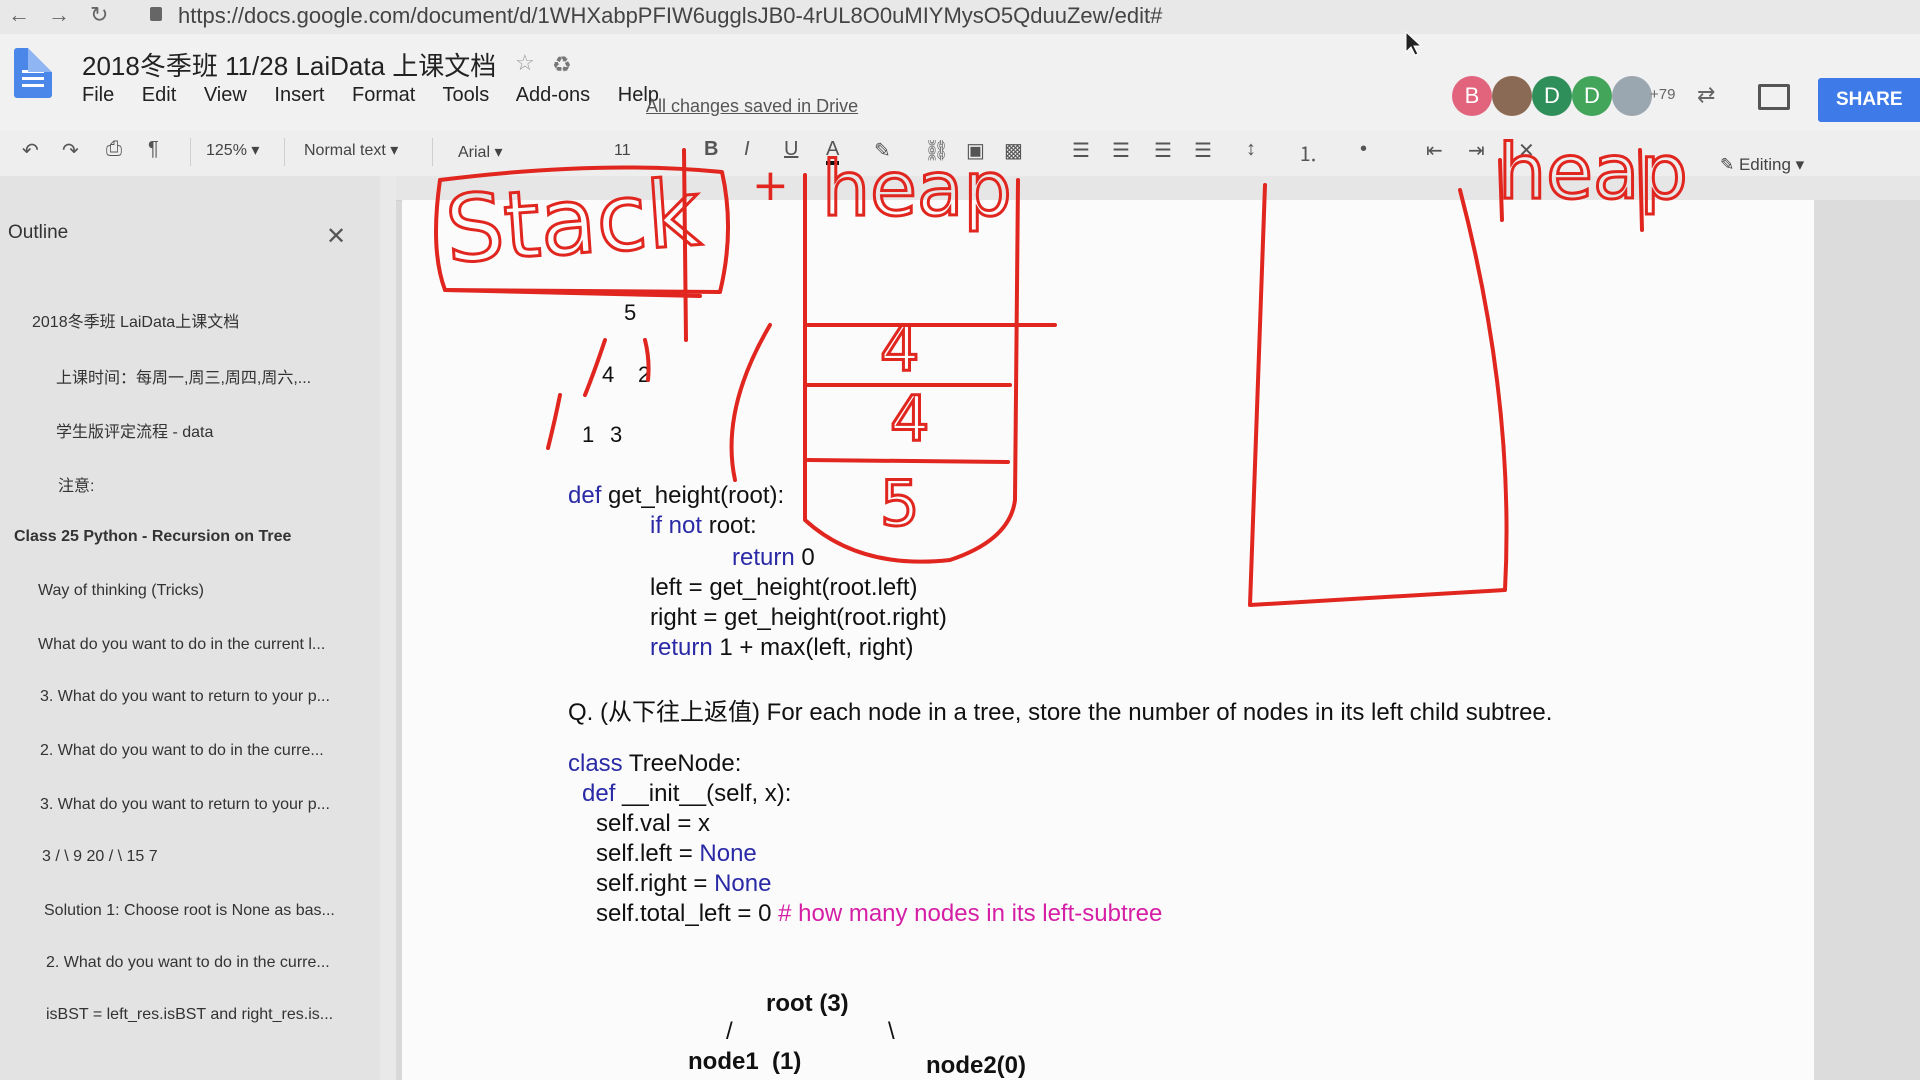  Describe the element at coordinates (622, 151) in the screenshot. I see `font-size-select: 11` at that location.